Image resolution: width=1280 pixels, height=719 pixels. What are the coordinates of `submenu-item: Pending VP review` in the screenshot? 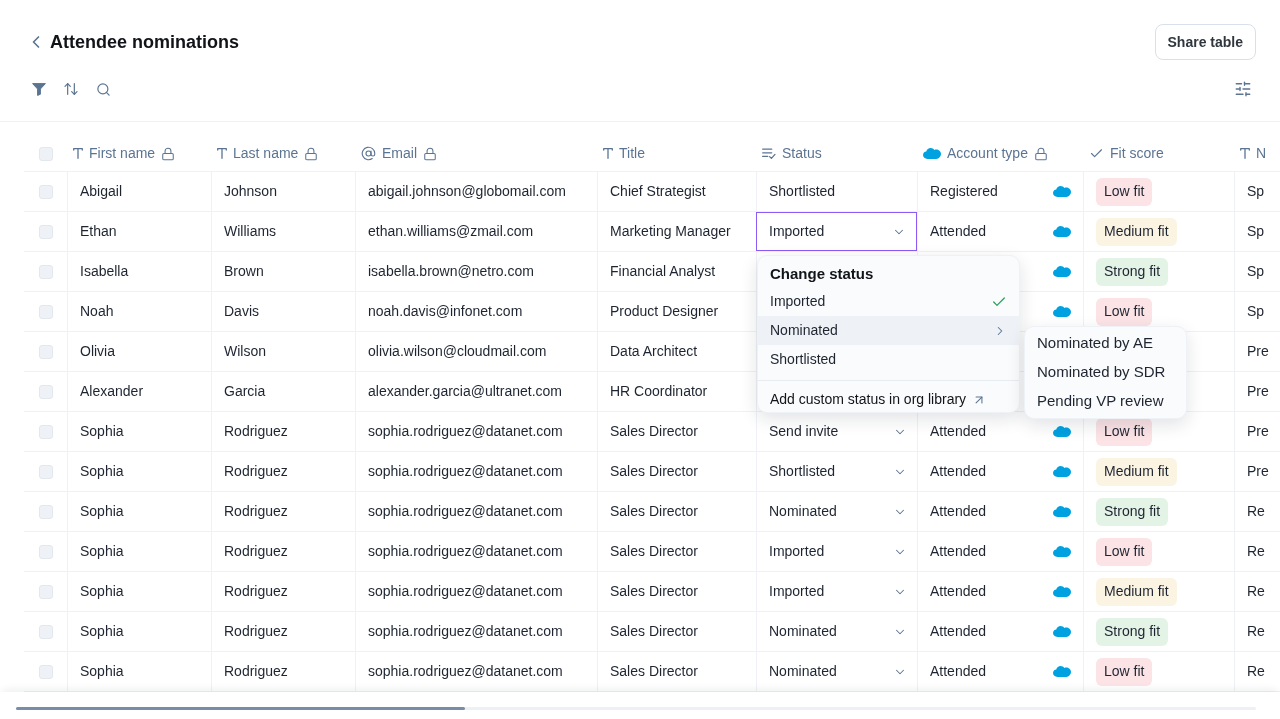 It's located at (1105, 401).